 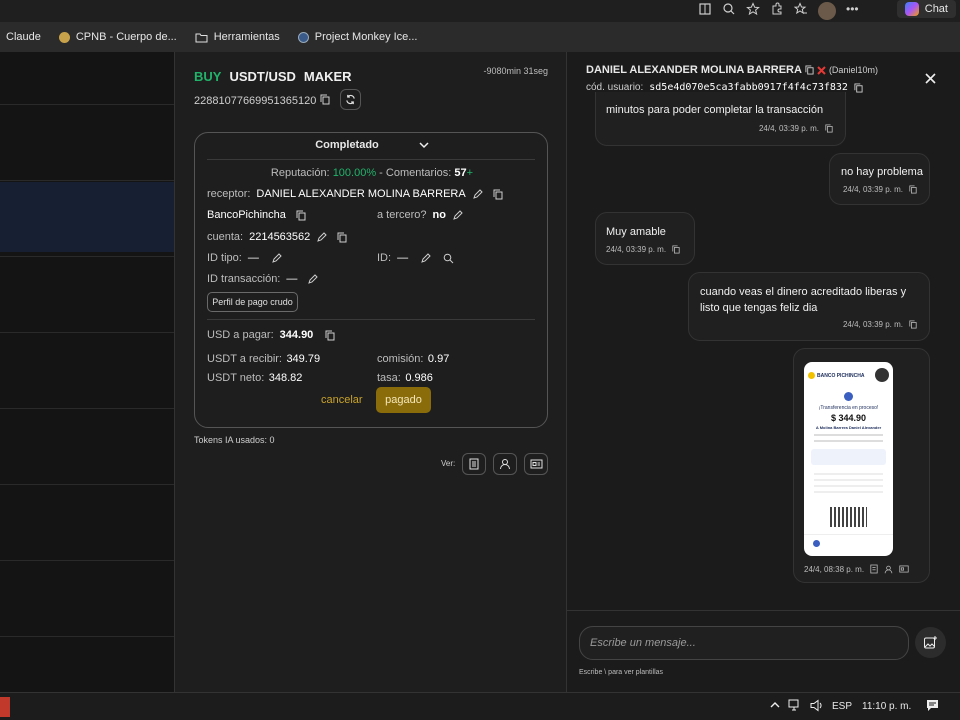 What do you see at coordinates (448, 463) in the screenshot?
I see `view-label: Ver:` at bounding box center [448, 463].